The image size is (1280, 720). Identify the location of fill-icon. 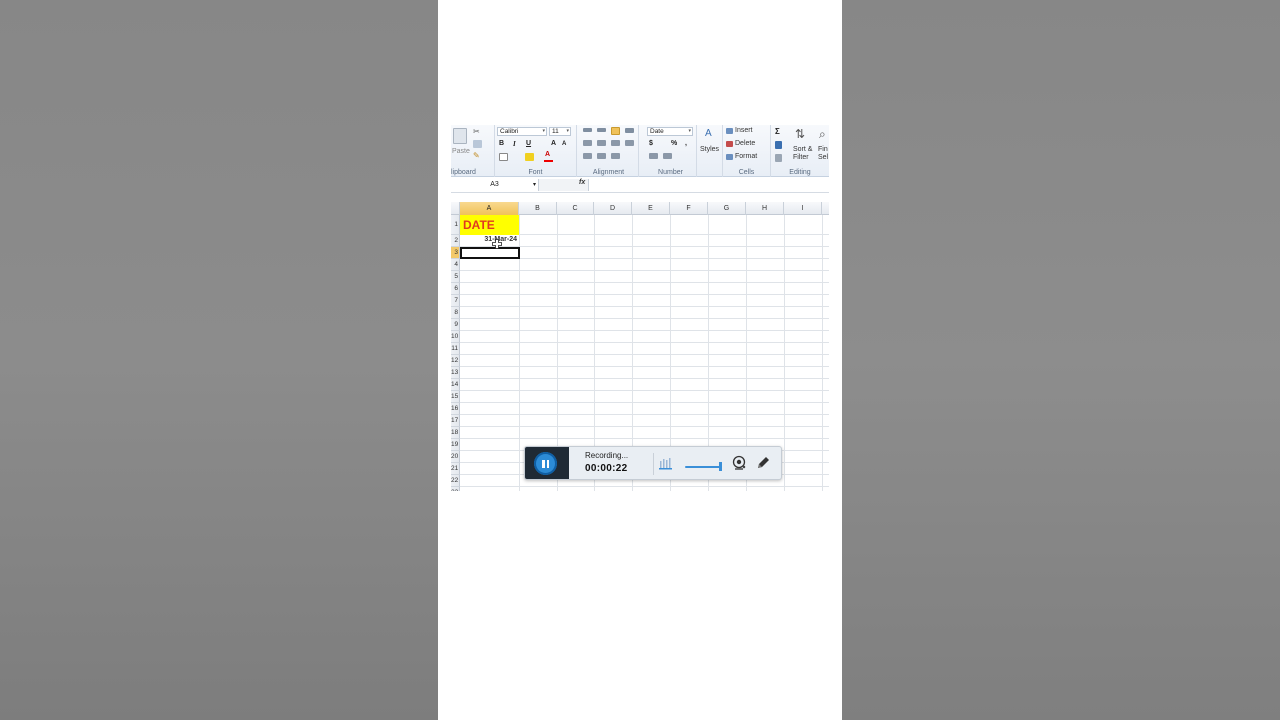
(778, 145).